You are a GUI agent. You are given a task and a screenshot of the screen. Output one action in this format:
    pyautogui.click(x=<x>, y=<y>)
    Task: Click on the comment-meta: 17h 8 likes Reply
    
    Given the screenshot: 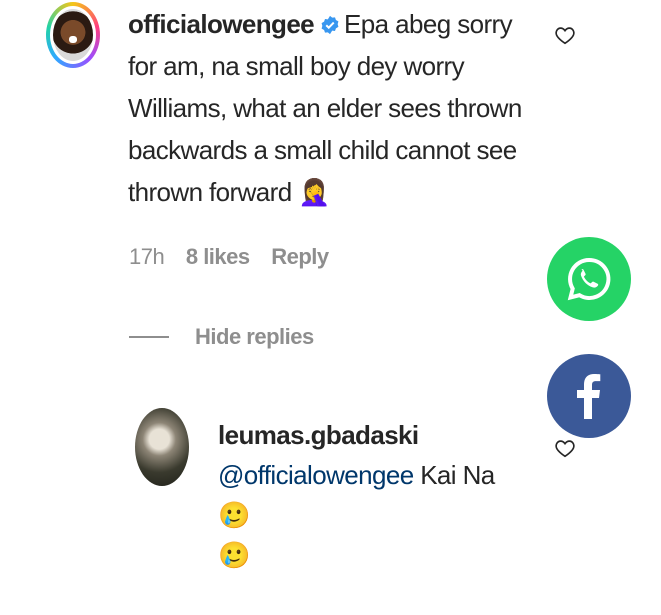 What is the action you would take?
    pyautogui.click(x=237, y=257)
    